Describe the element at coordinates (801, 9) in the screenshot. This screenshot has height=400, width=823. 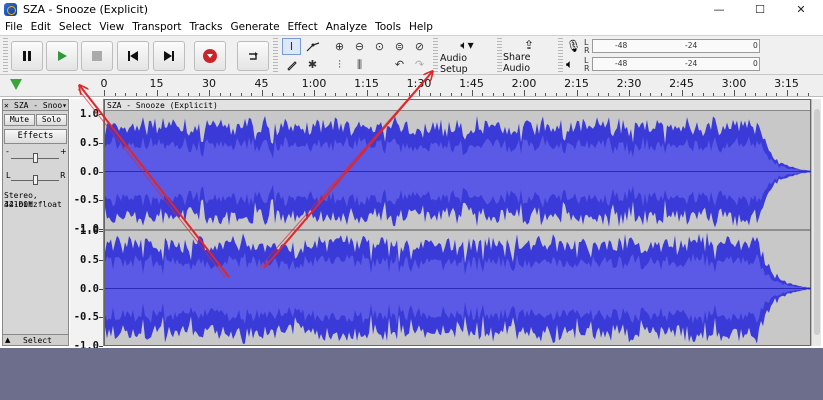
I see `close-button: ✕` at that location.